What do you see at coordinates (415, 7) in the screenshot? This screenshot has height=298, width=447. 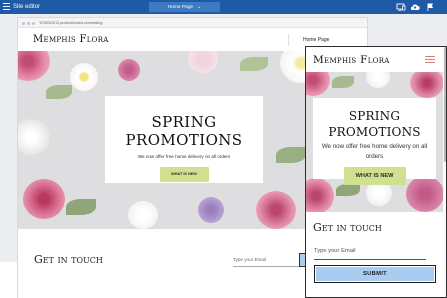 I see `cloud-upload-icon` at bounding box center [415, 7].